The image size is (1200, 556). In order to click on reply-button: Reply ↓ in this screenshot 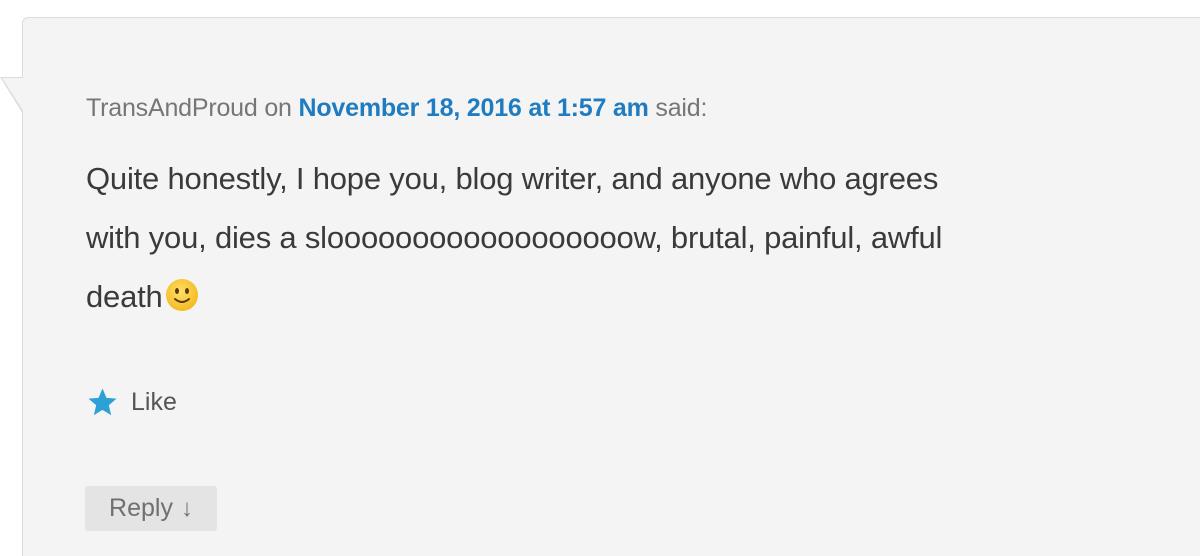, I will do `click(151, 508)`.